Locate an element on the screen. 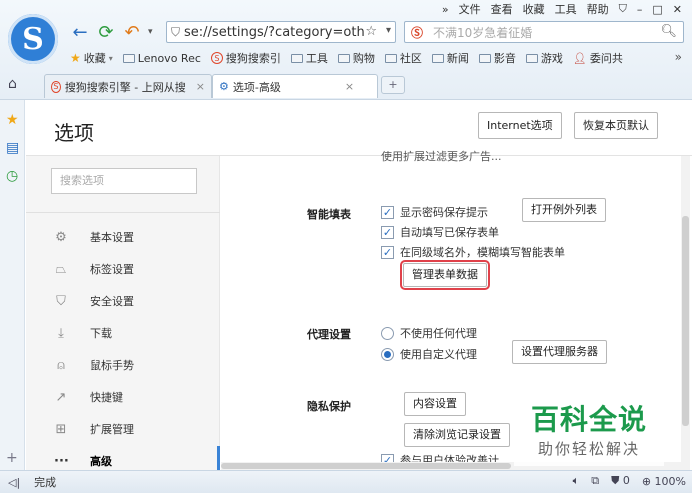  nav-item-security: ⛉ 安全设置 is located at coordinates (123, 301).